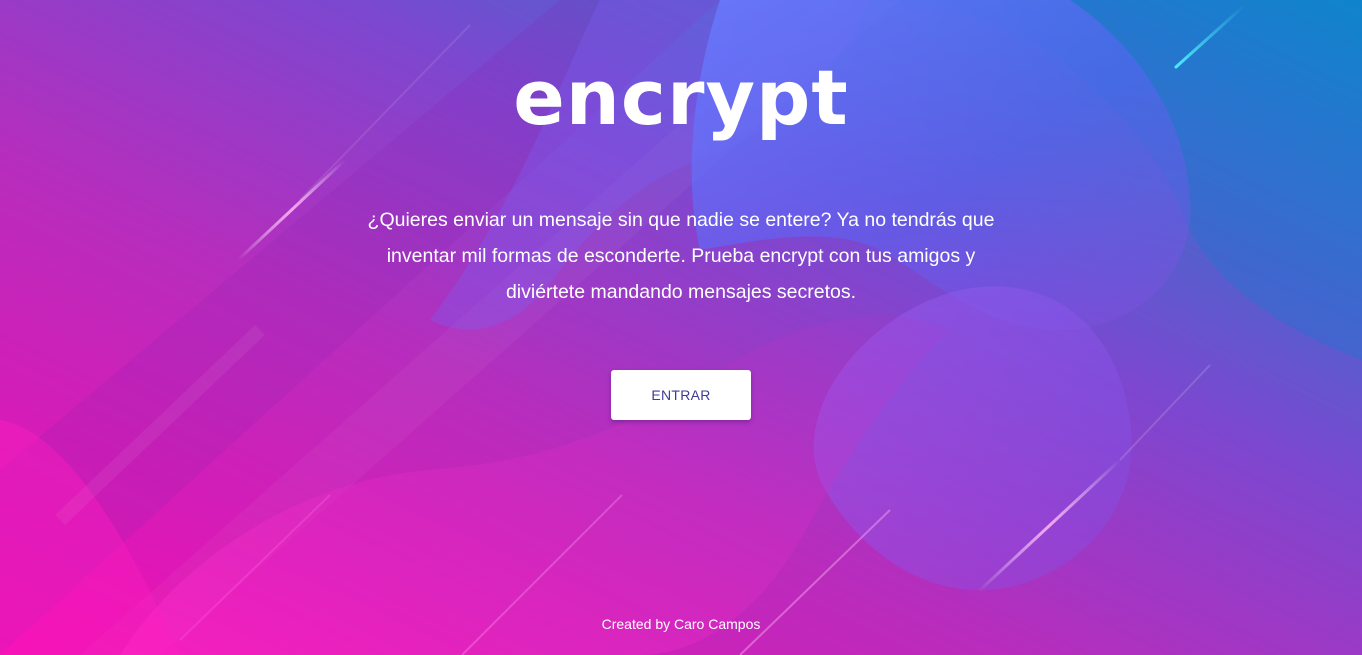 The image size is (1362, 655). I want to click on logo-wordmark: encrypt, so click(681, 97).